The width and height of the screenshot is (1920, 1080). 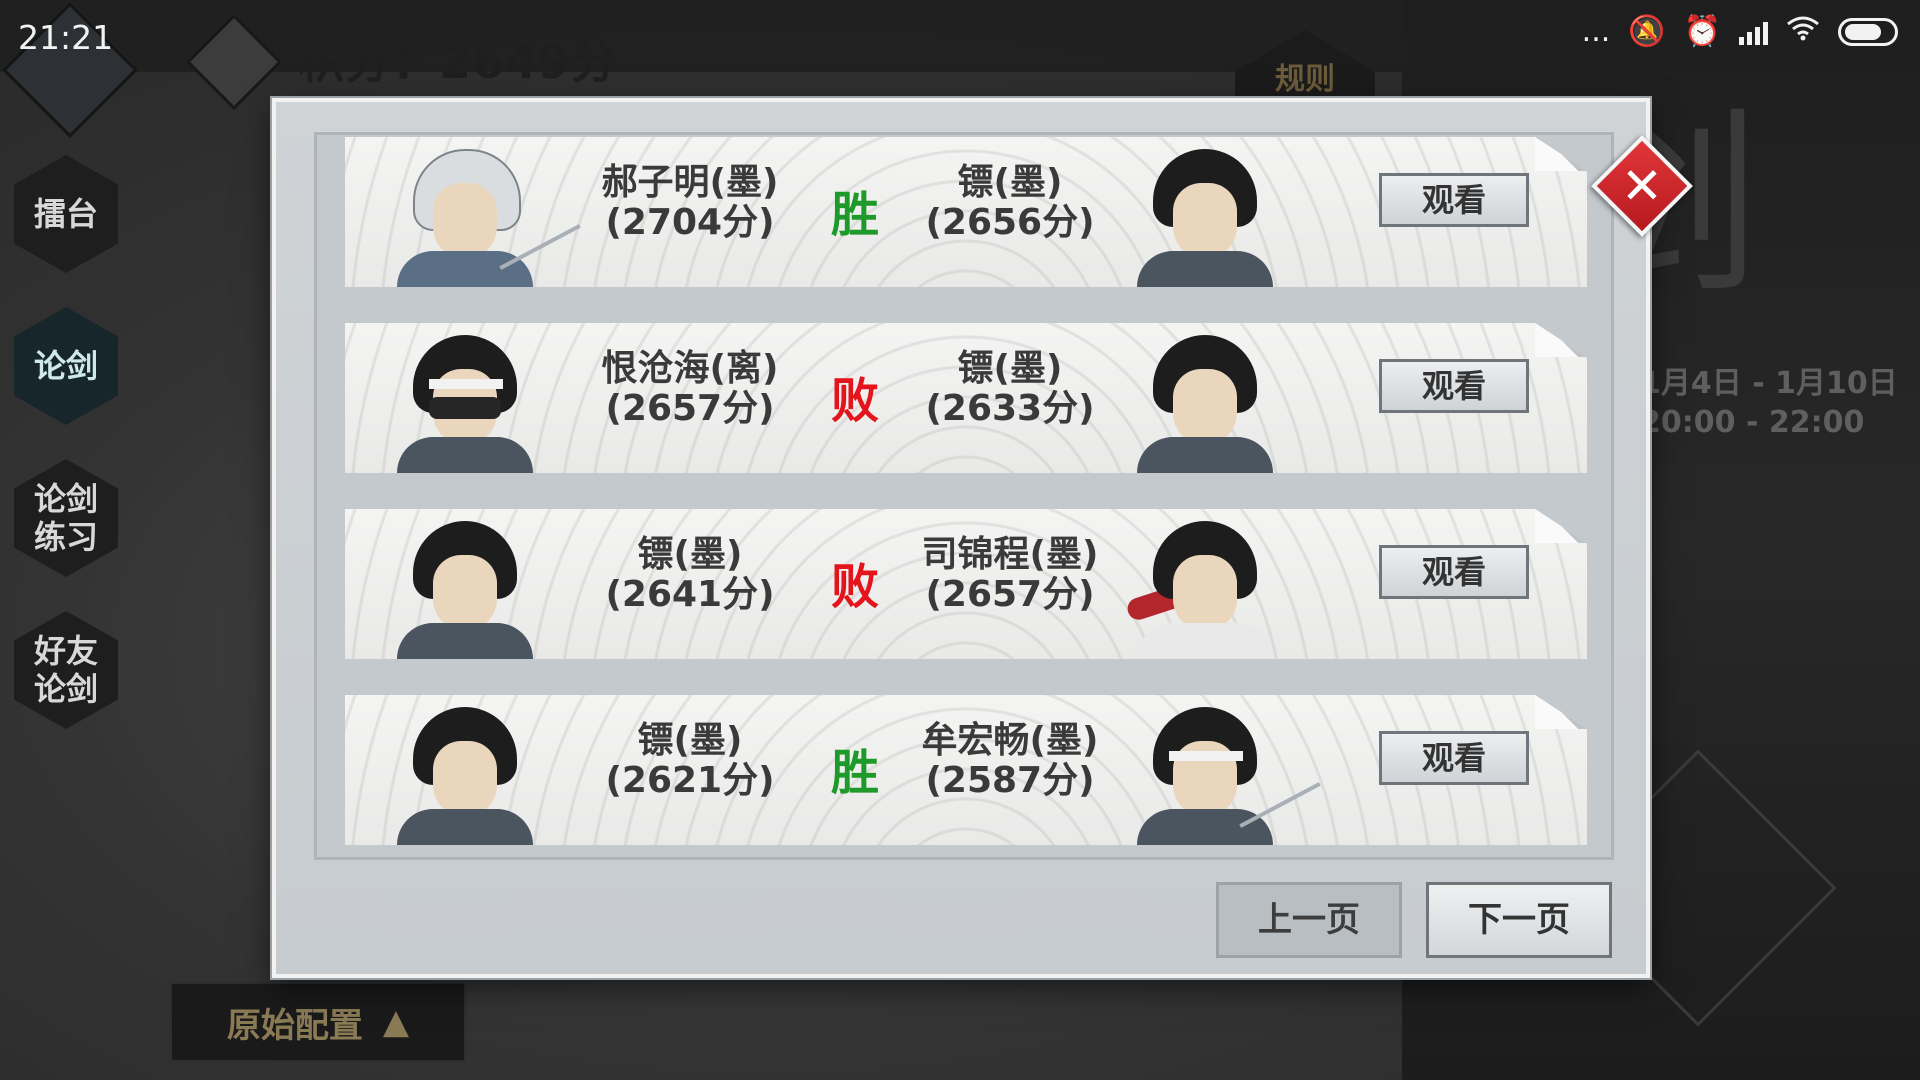 I want to click on score-label: 积分：2649分, so click(x=458, y=62).